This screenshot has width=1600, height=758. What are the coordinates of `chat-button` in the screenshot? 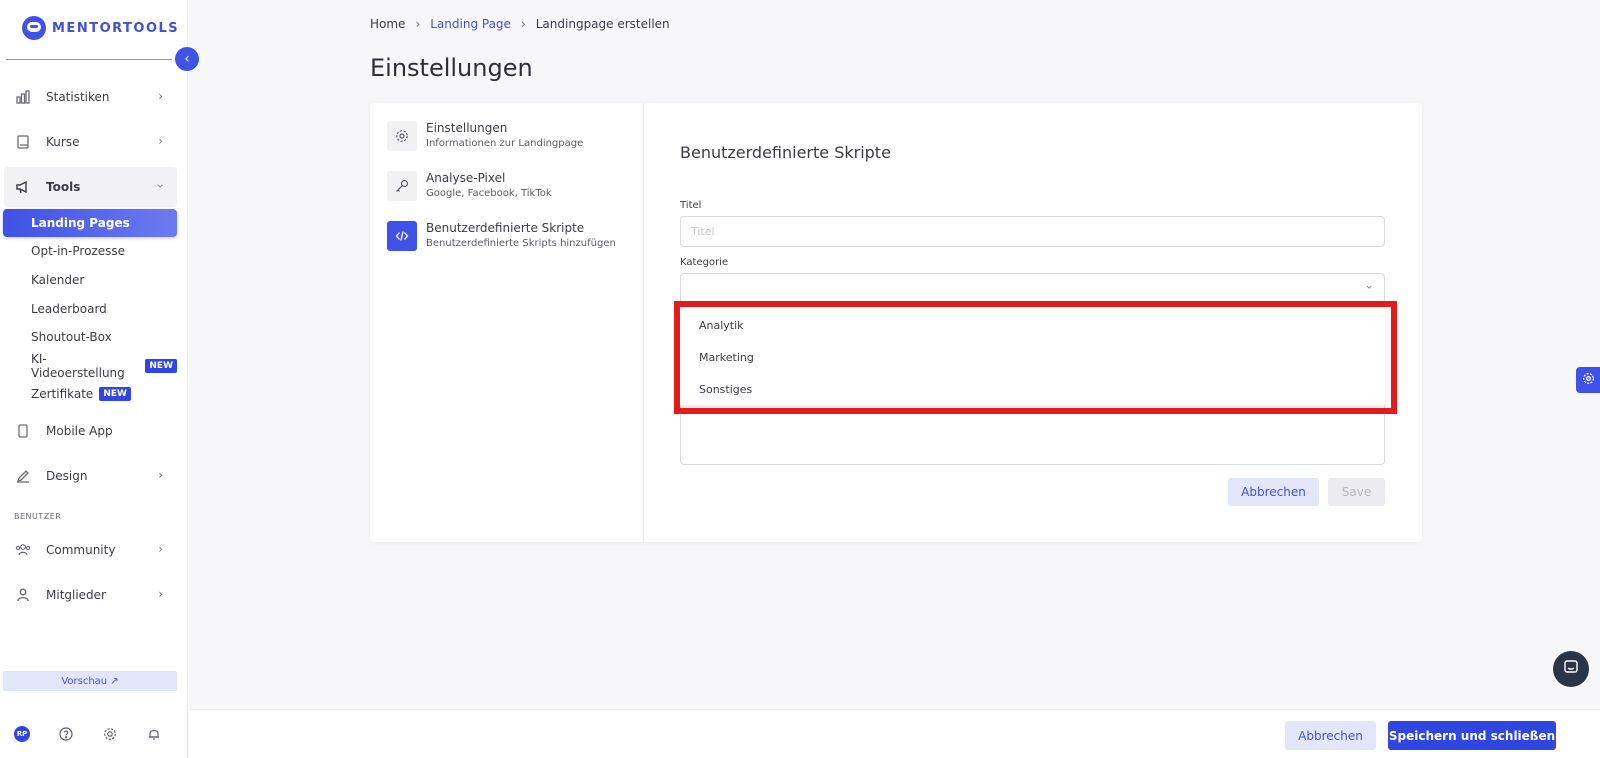 It's located at (1571, 669).